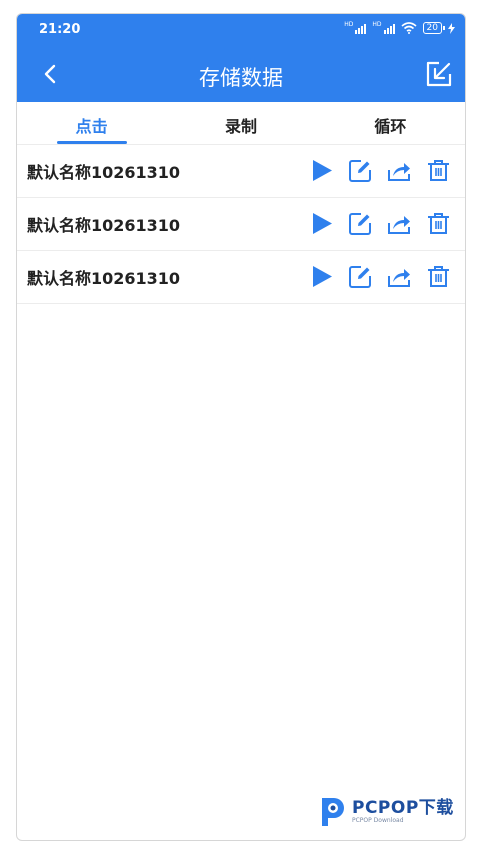  Describe the element at coordinates (434, 28) in the screenshot. I see `battery-icon: 20` at that location.